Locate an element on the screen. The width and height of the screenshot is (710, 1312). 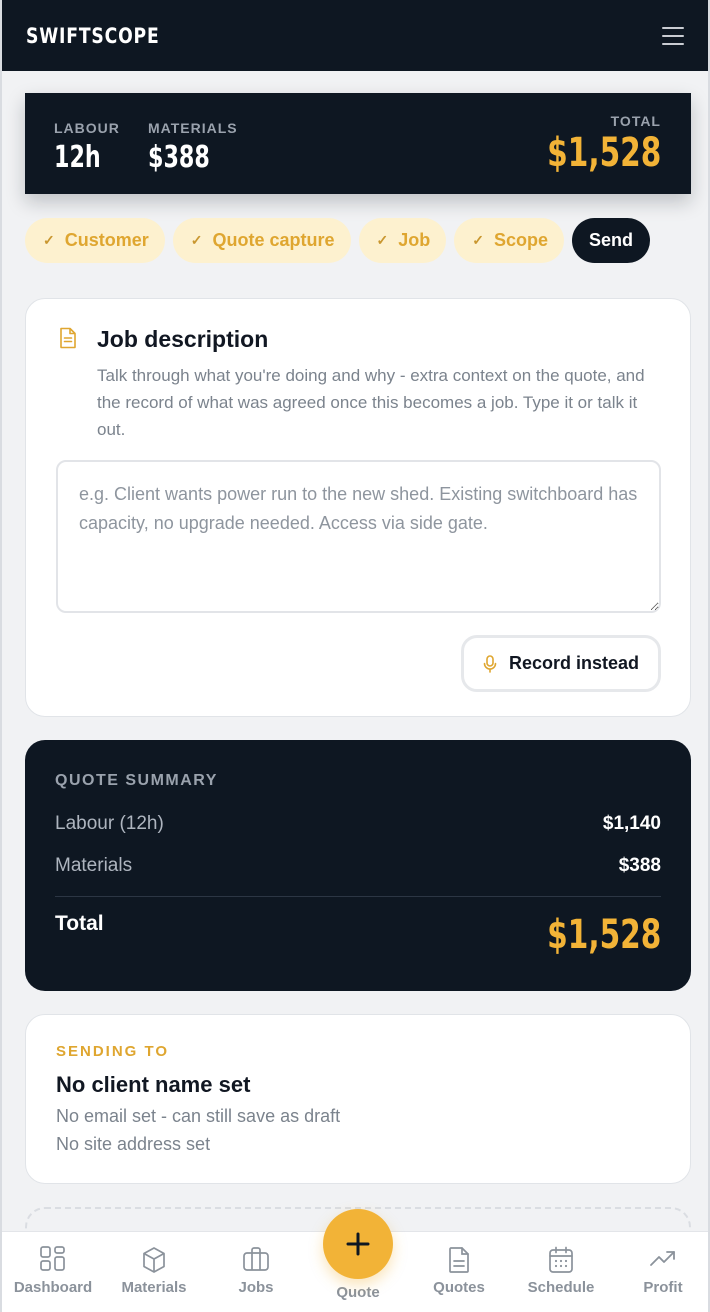
summary-row-label: Labour (12h) is located at coordinates (109, 823).